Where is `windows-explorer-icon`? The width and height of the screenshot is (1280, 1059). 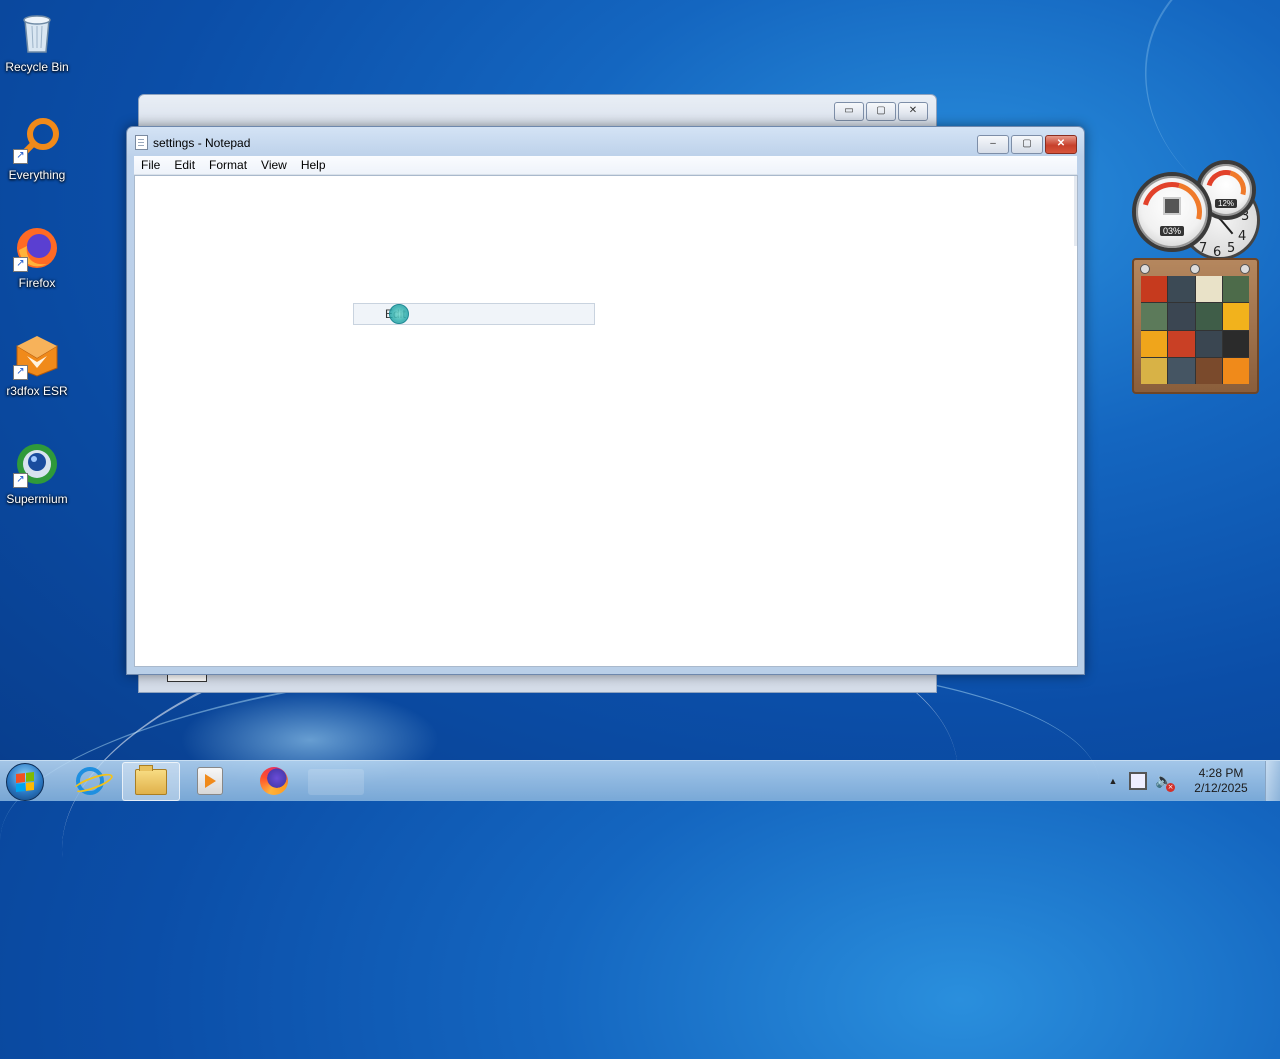 windows-explorer-icon is located at coordinates (151, 779).